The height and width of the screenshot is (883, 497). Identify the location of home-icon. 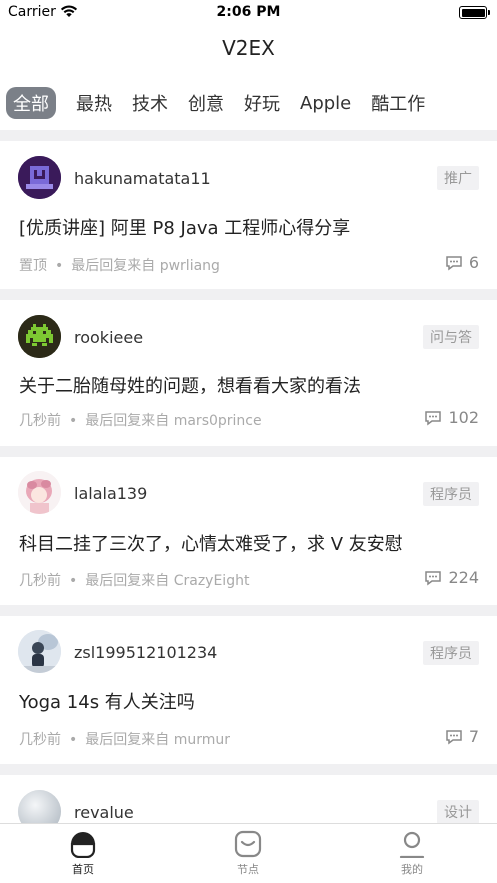
(83, 845).